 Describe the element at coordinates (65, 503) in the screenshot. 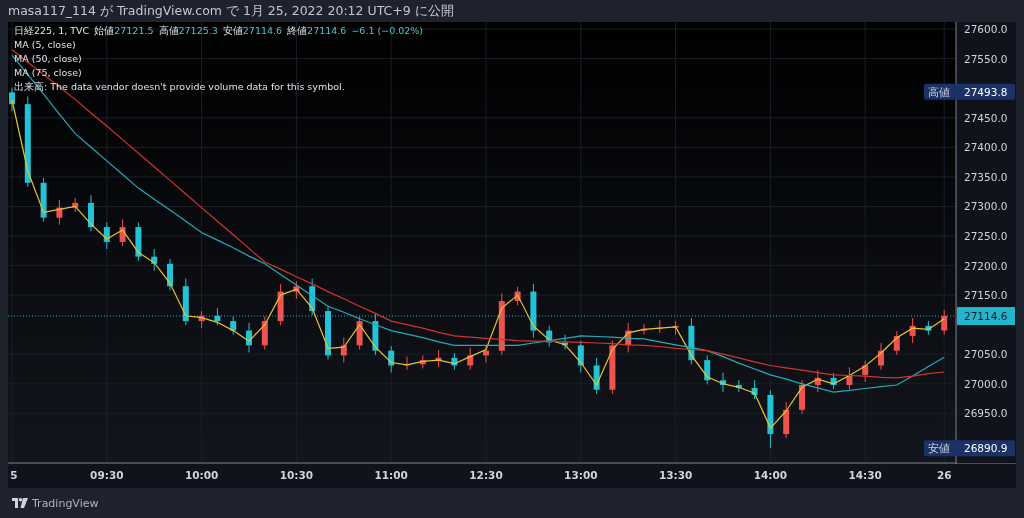

I see `brand-name: TradingView` at that location.